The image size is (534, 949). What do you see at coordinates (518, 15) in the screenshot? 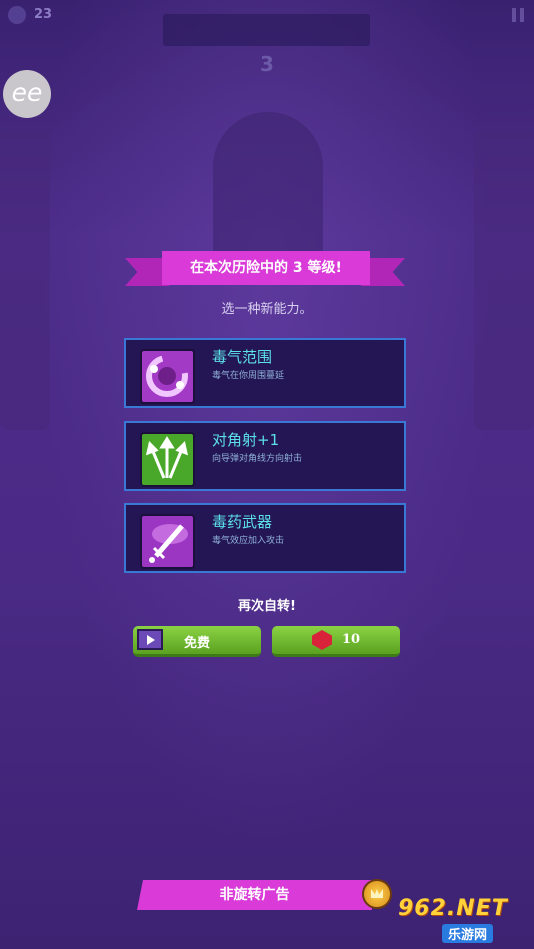
I see `pause-icon` at bounding box center [518, 15].